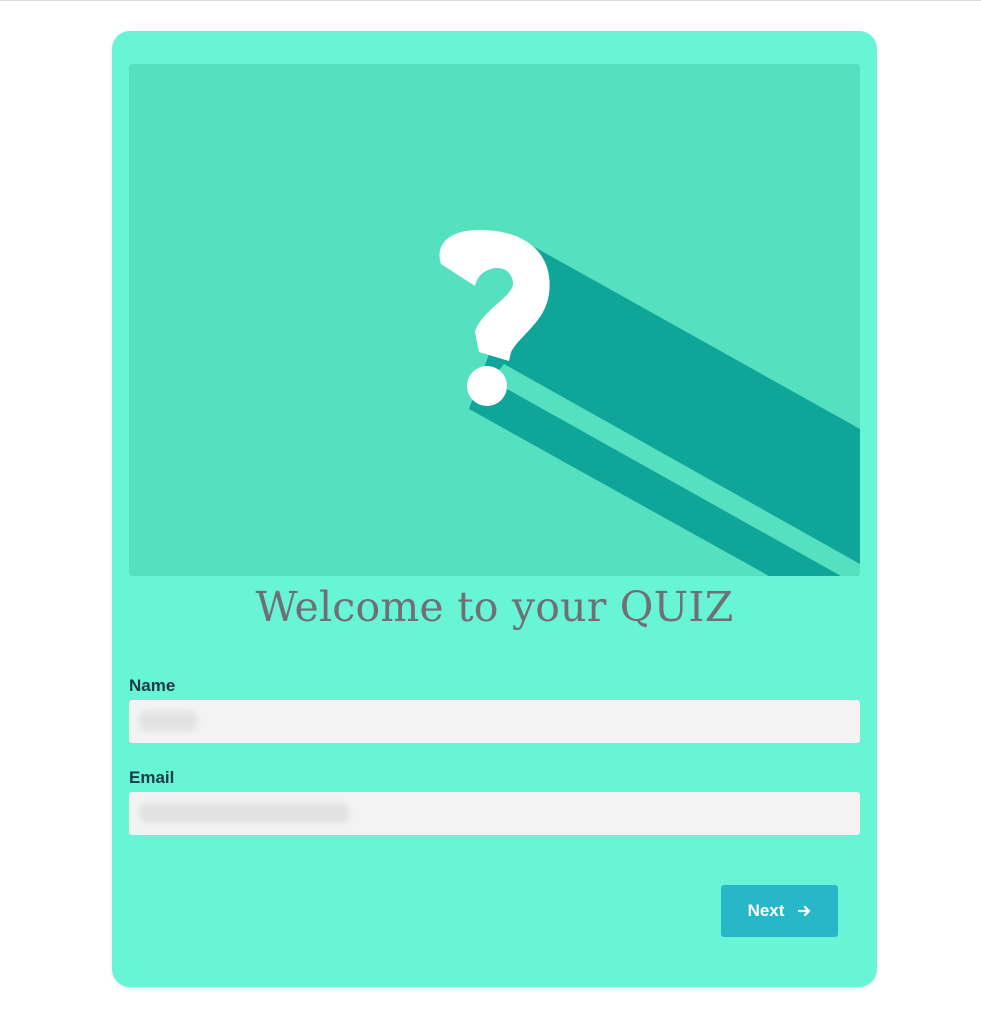  Describe the element at coordinates (649, 403) in the screenshot. I see `question-mark-illustration` at that location.